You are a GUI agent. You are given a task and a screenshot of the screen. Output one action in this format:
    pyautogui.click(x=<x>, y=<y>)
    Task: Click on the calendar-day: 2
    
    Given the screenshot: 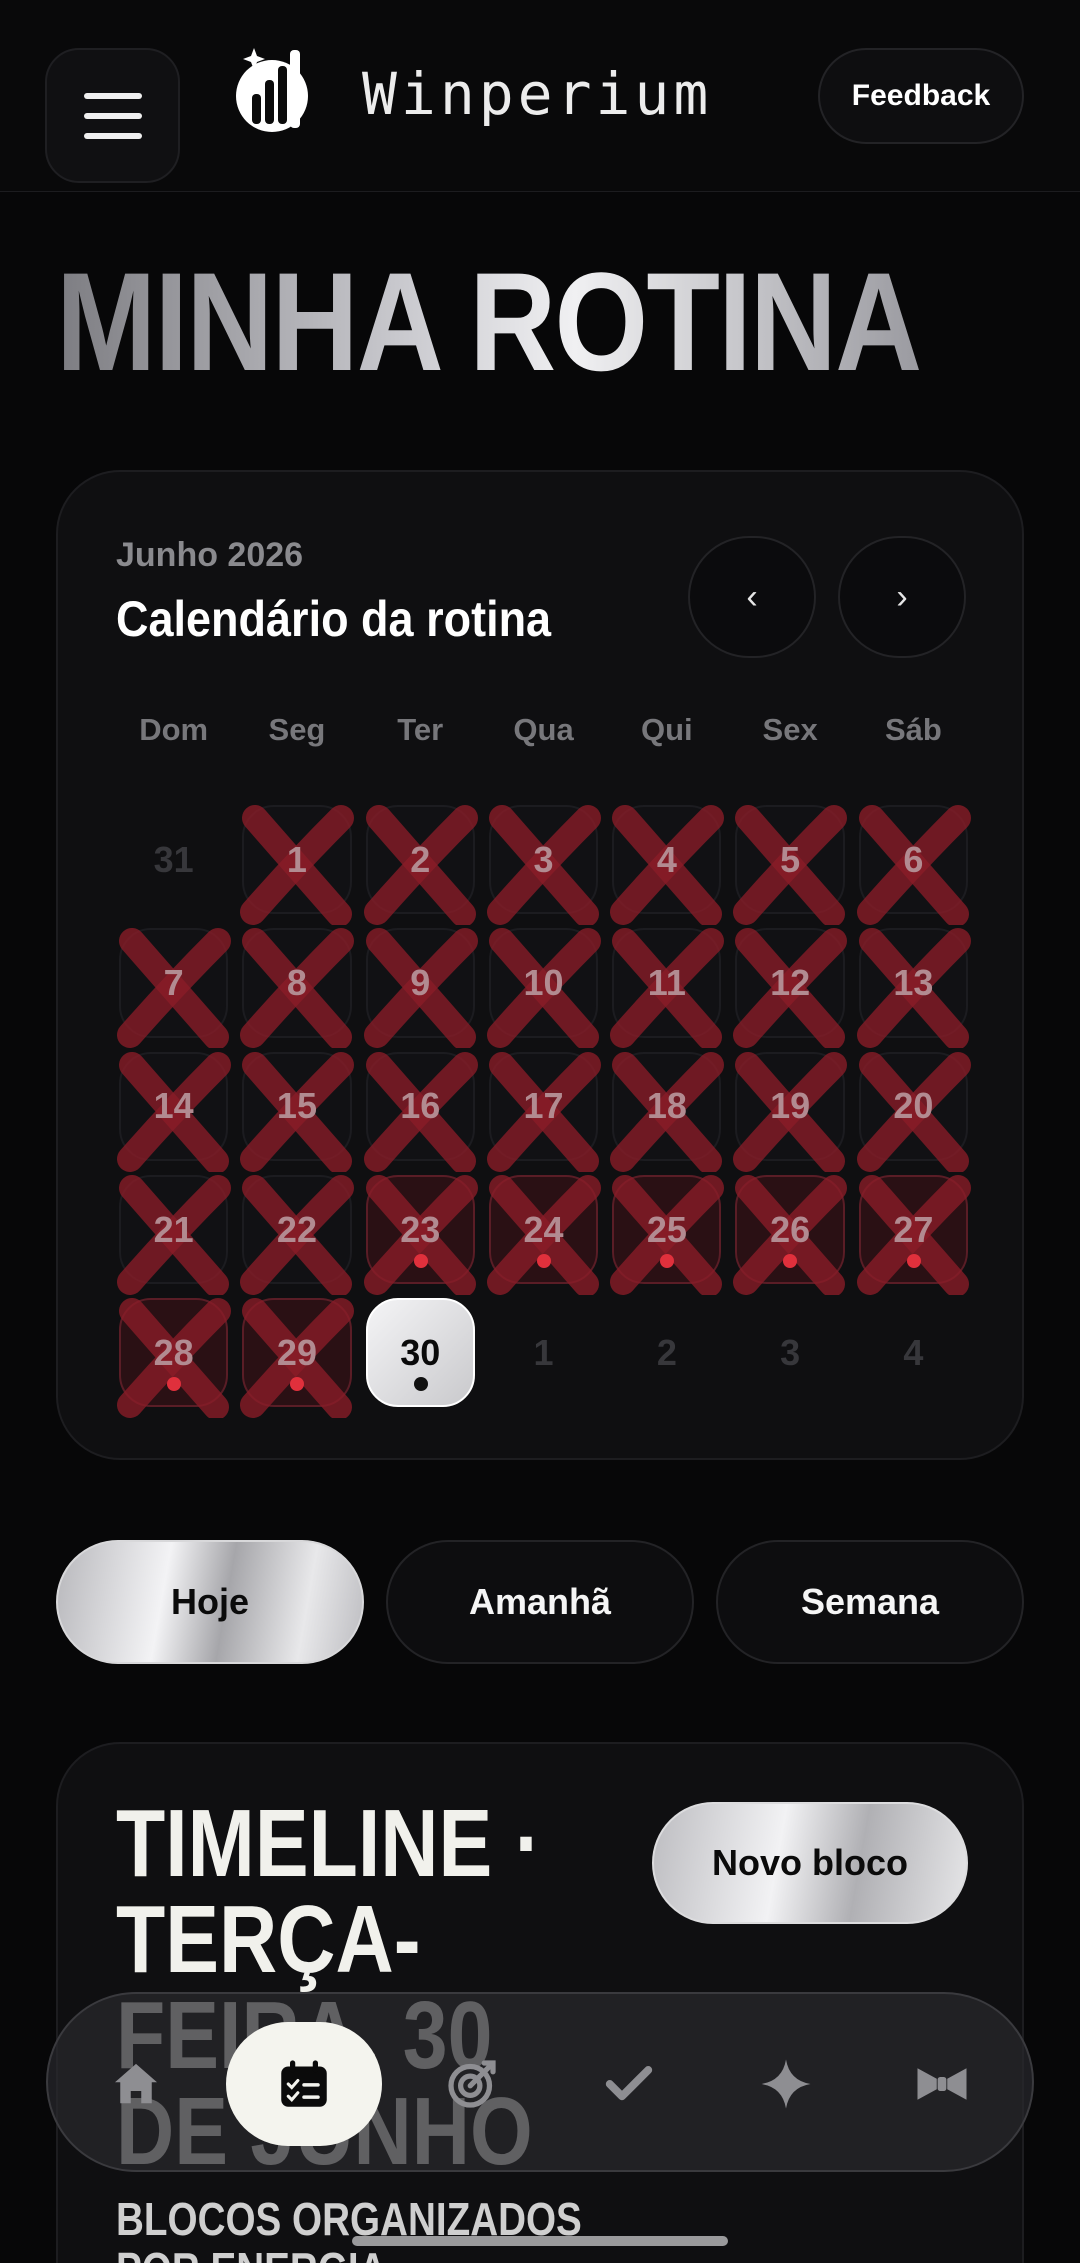 What is the action you would take?
    pyautogui.click(x=420, y=861)
    